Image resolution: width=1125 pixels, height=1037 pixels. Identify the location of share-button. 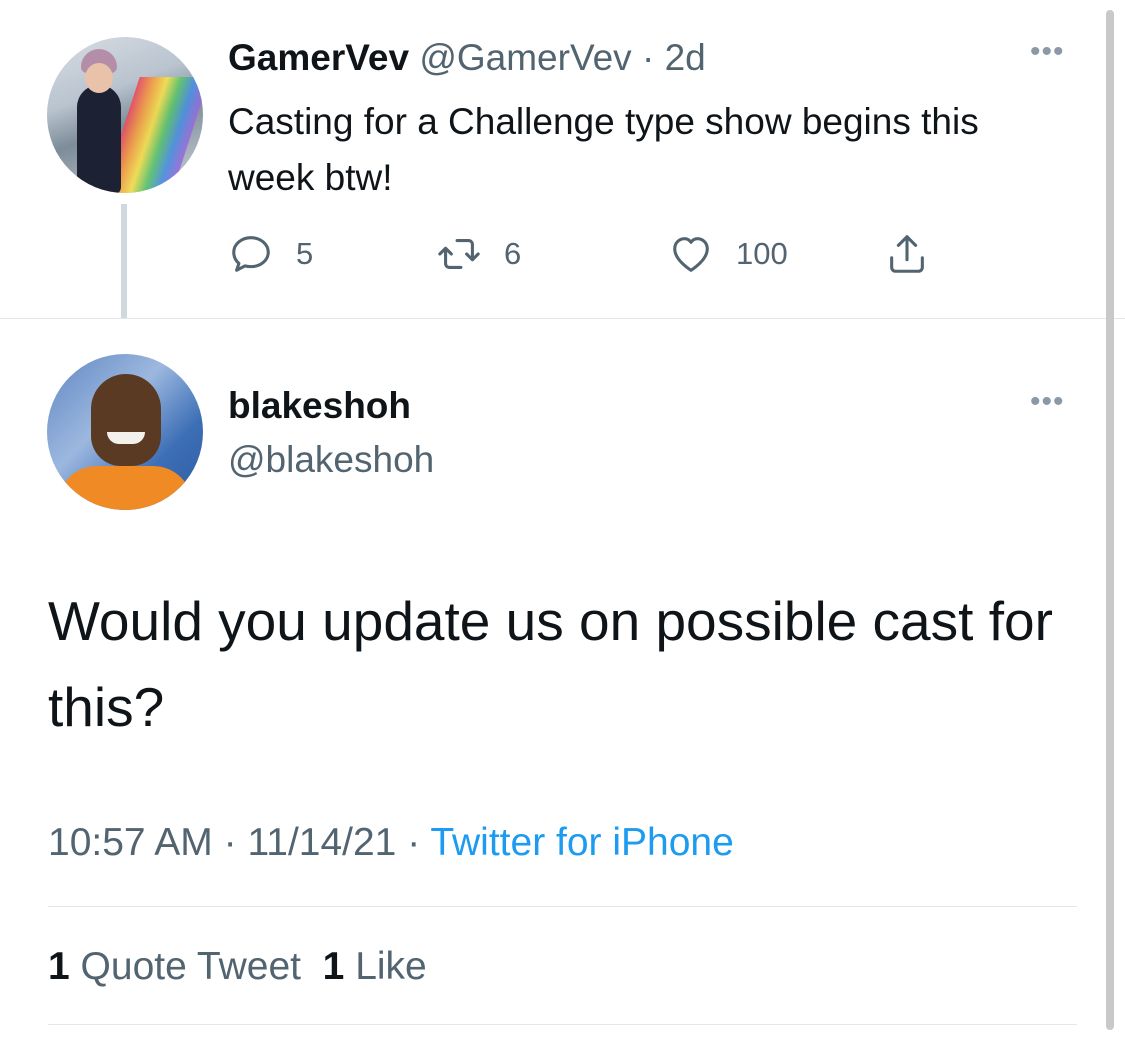
(907, 254).